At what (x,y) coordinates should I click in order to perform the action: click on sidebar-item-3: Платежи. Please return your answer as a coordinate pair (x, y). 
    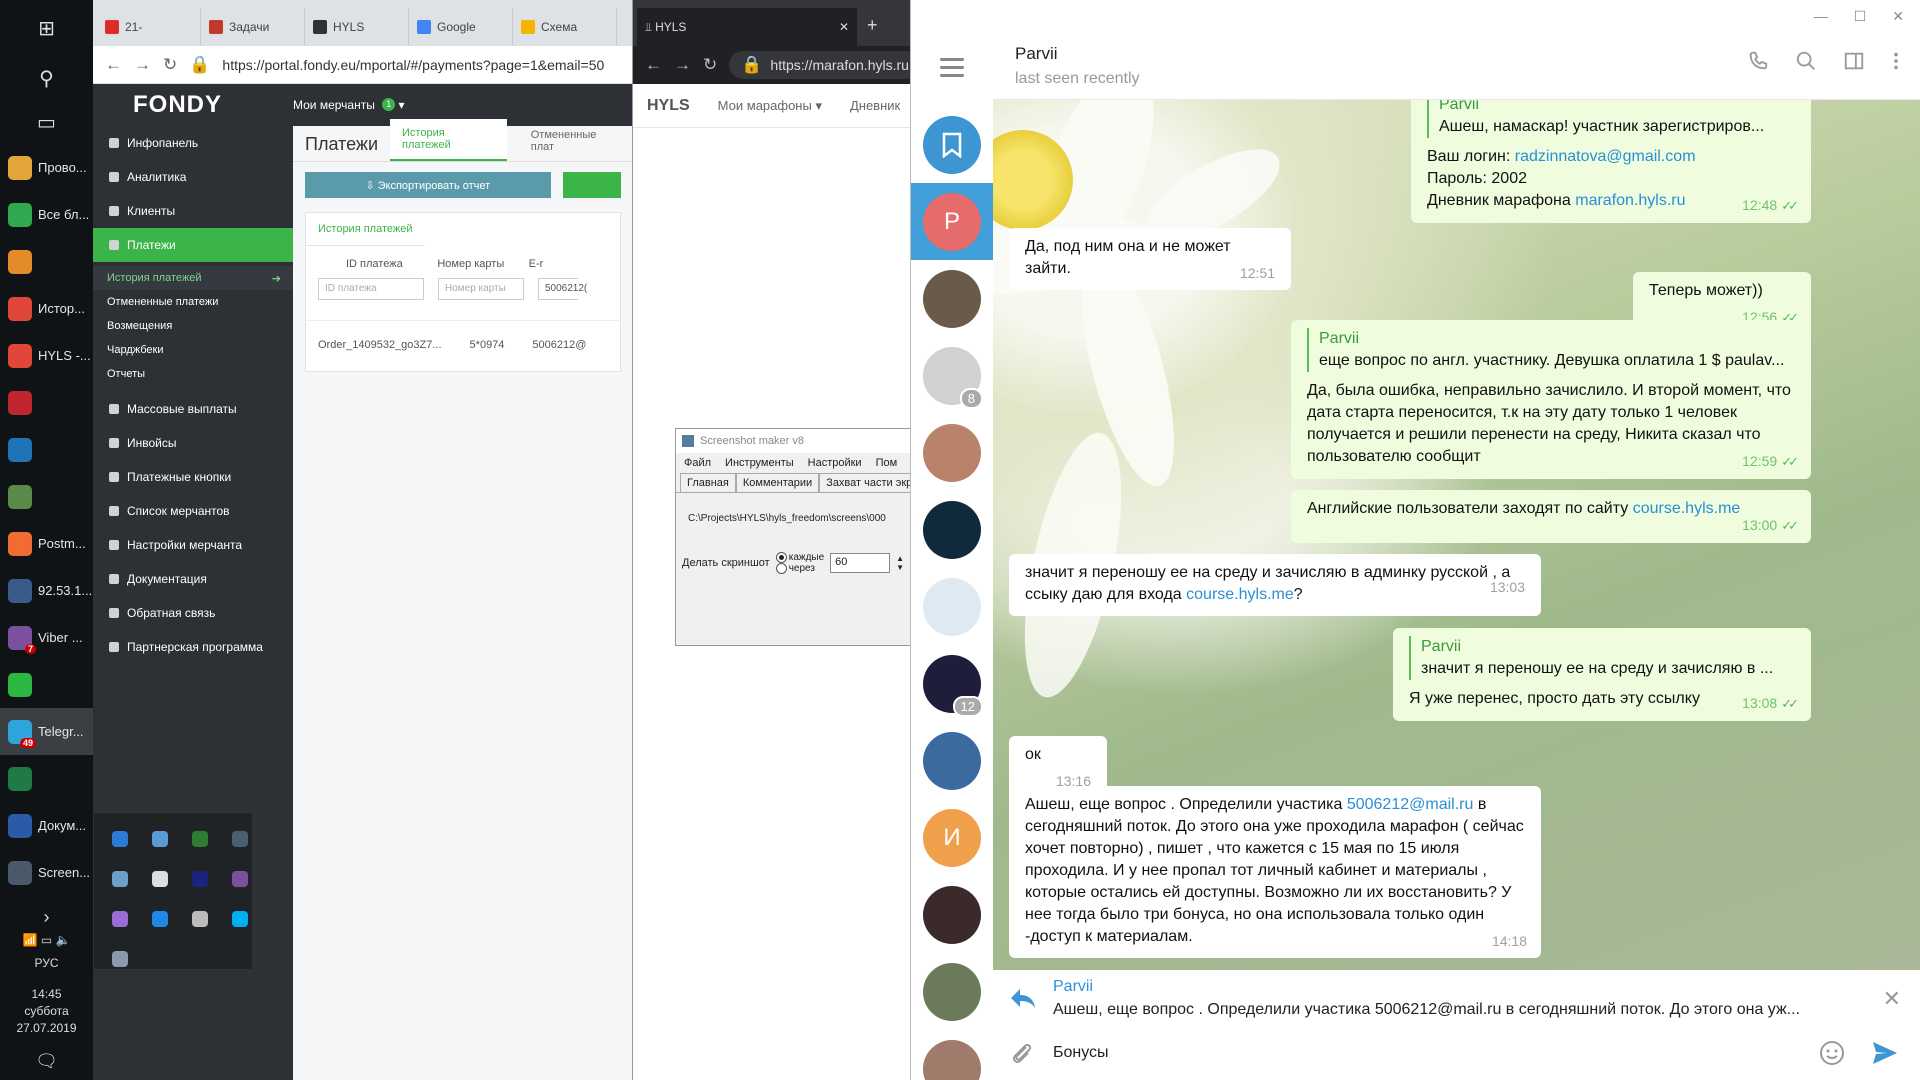
    Looking at the image, I should click on (193, 245).